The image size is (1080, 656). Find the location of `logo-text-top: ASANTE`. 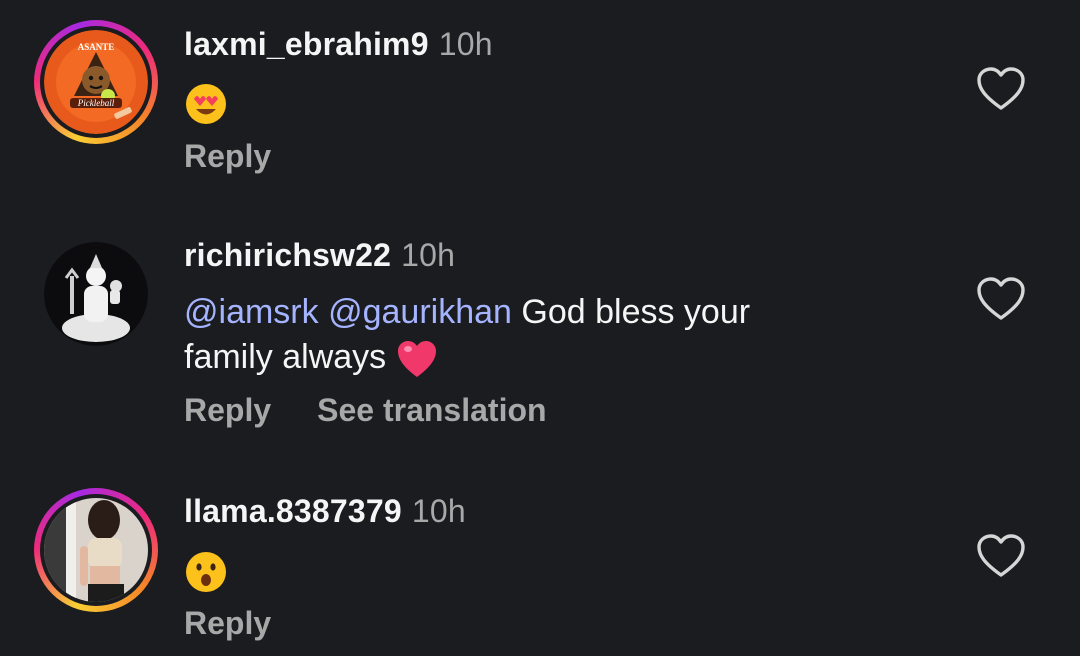

logo-text-top: ASANTE is located at coordinates (96, 47).